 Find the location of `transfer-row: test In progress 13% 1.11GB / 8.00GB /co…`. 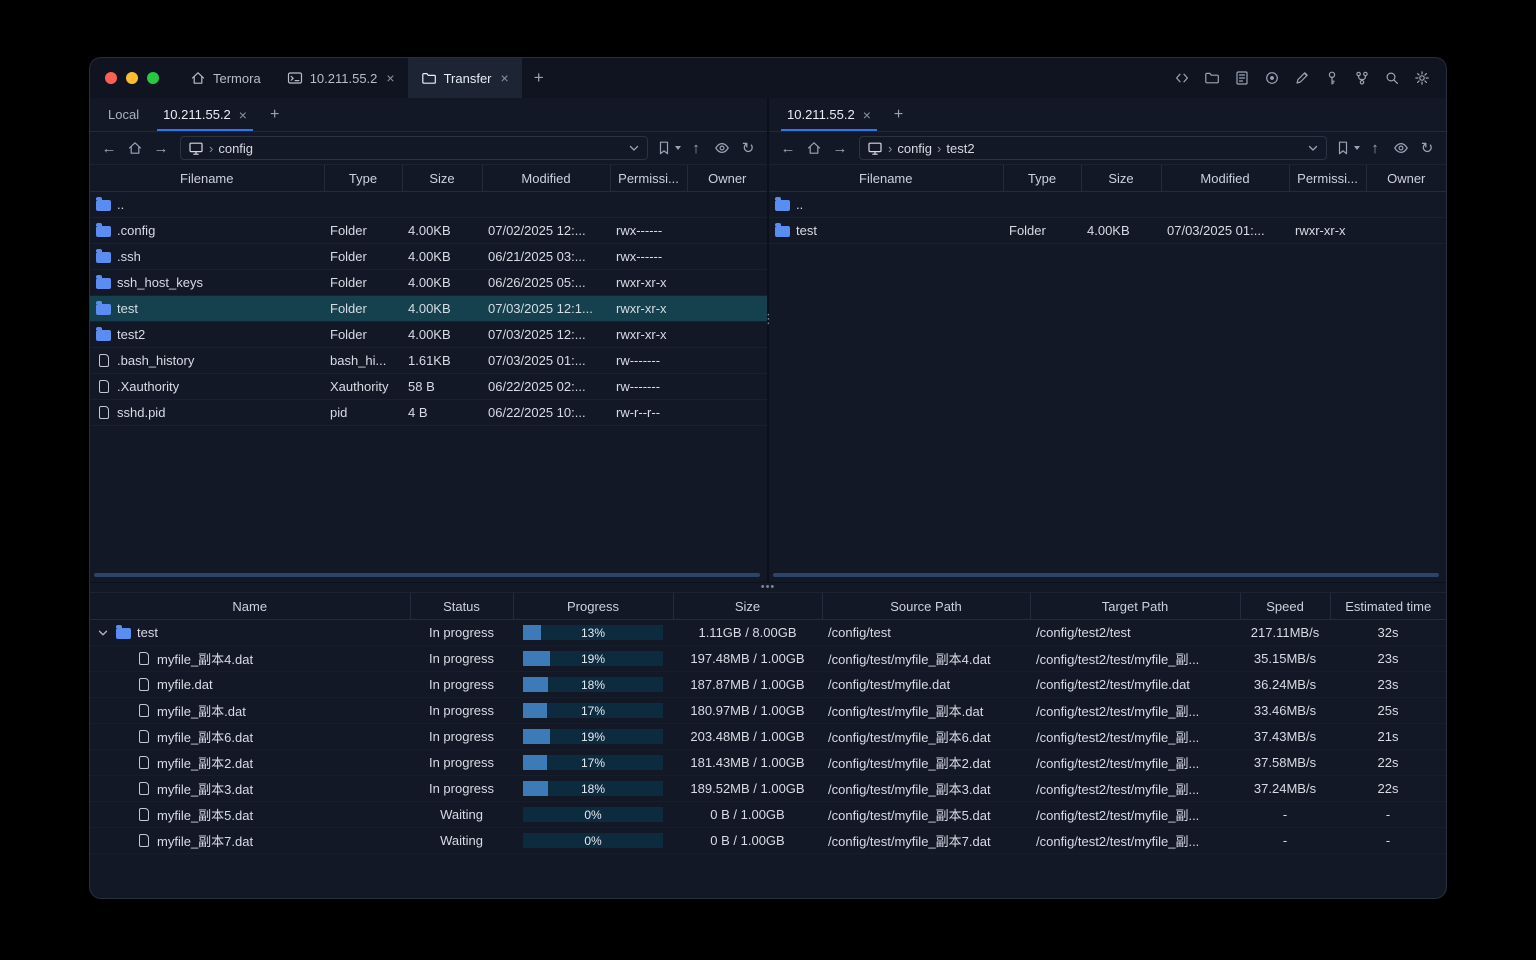

transfer-row: test In progress 13% 1.11GB / 8.00GB /co… is located at coordinates (768, 633).